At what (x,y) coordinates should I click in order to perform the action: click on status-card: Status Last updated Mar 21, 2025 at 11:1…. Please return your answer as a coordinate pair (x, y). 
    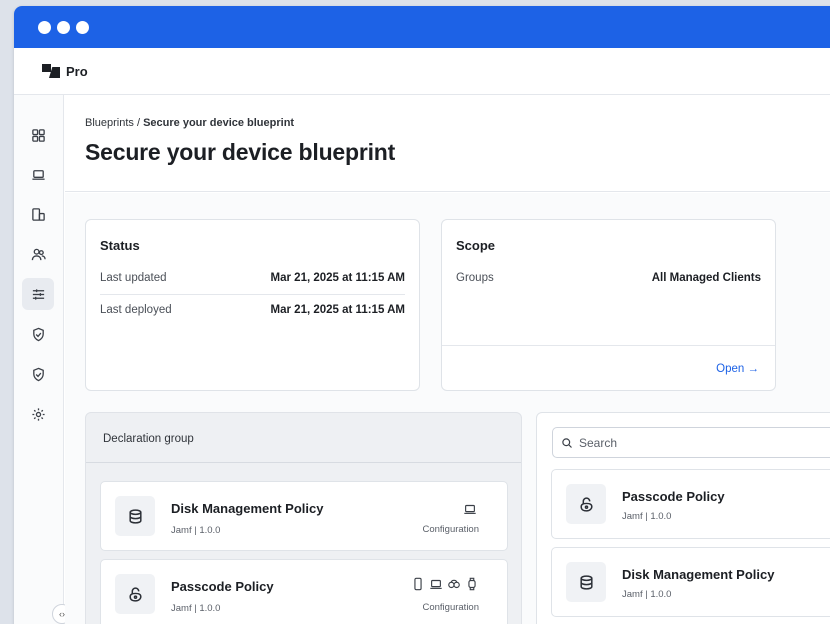
    Looking at the image, I should click on (252, 305).